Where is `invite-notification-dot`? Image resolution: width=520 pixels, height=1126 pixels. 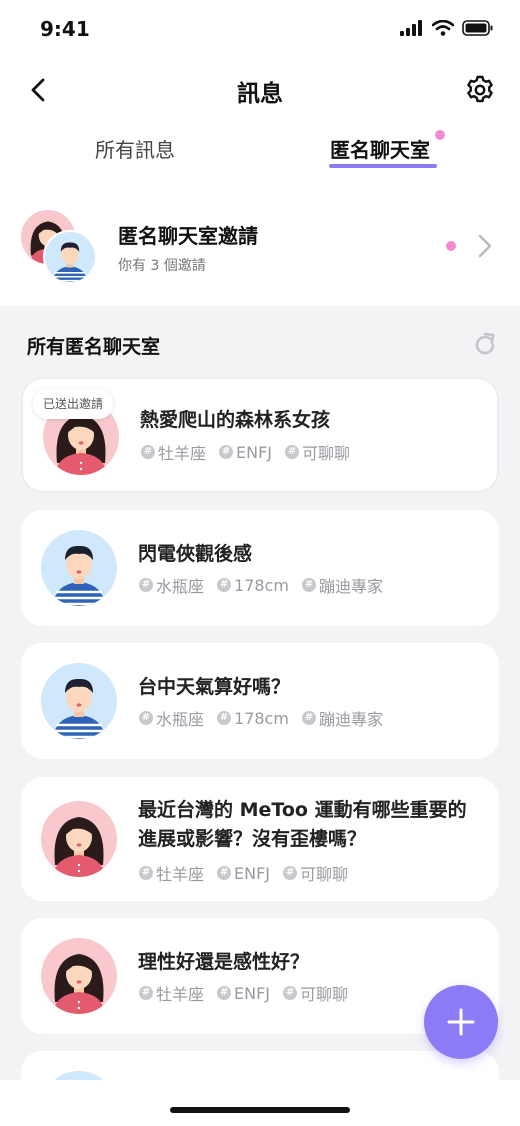
invite-notification-dot is located at coordinates (451, 246).